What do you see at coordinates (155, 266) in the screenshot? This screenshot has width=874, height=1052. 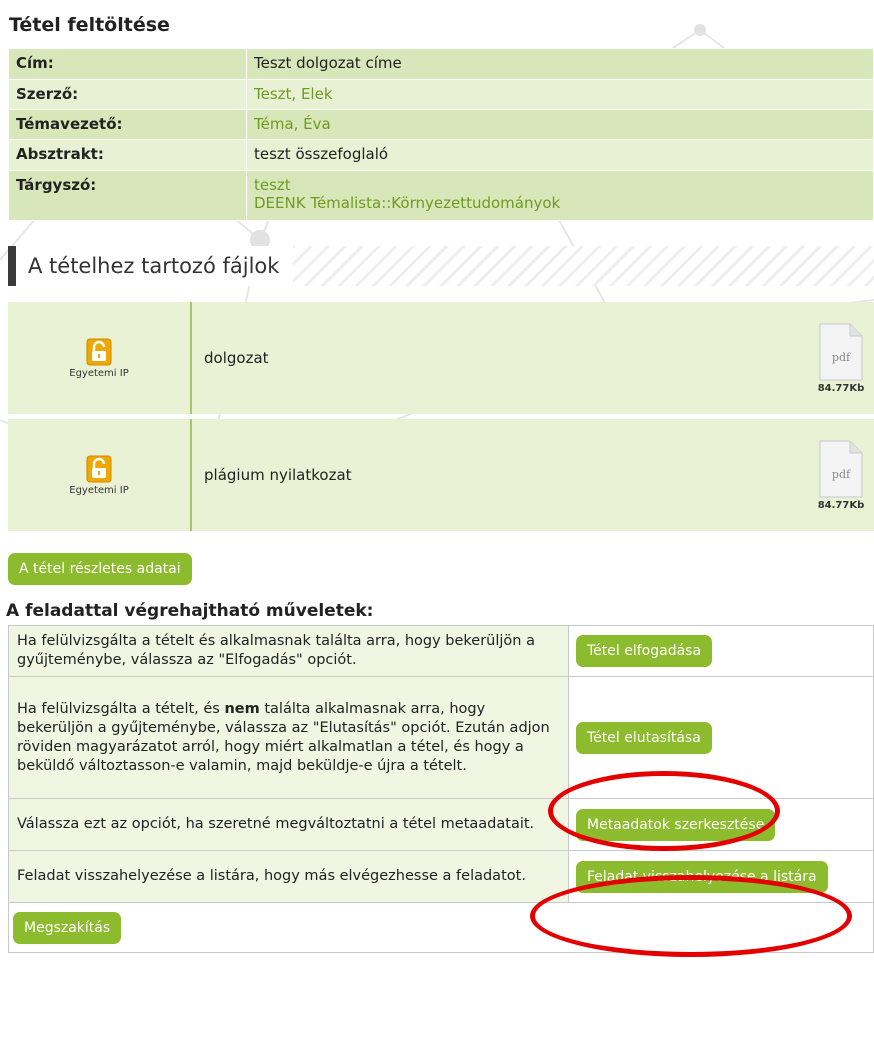 I see `files-section-title: A tételhez tartozó fájlok` at bounding box center [155, 266].